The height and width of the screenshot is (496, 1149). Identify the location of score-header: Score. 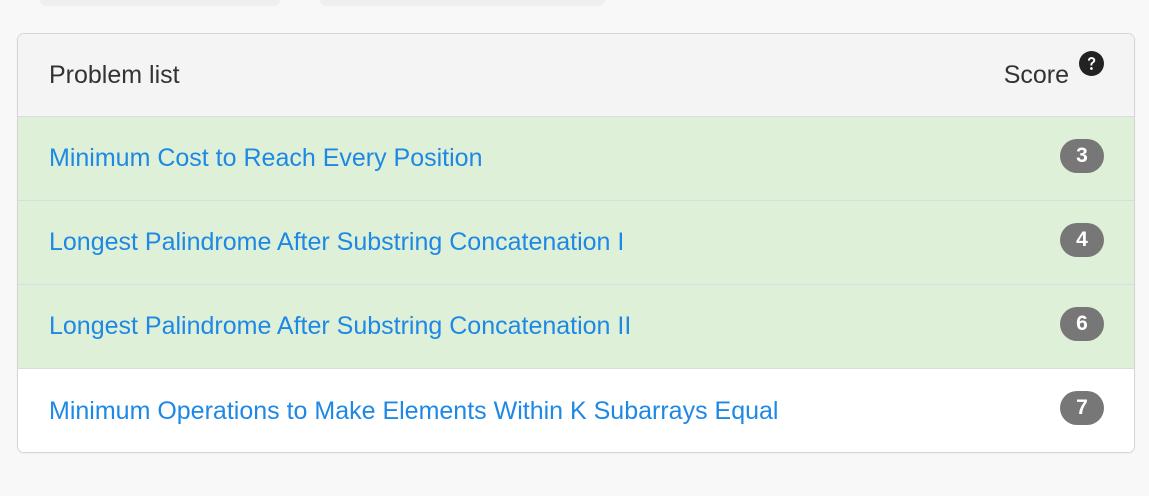
(1053, 70).